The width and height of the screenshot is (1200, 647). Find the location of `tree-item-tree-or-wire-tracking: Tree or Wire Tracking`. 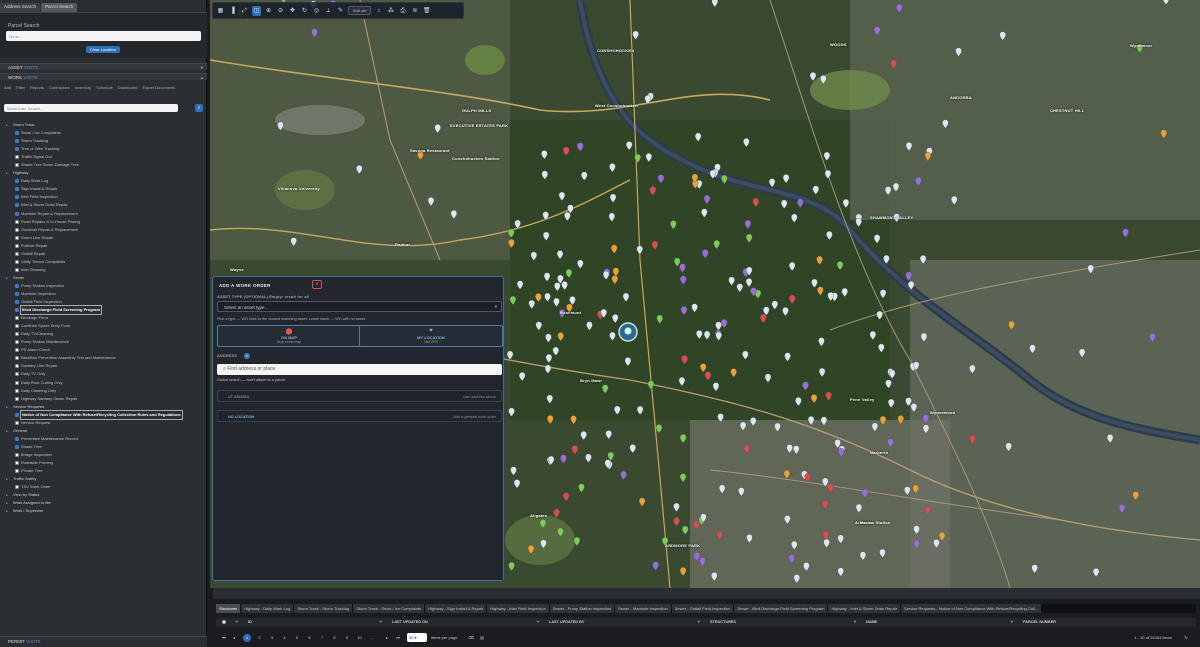

tree-item-tree-or-wire-tracking: Tree or Wire Tracking is located at coordinates (105, 149).